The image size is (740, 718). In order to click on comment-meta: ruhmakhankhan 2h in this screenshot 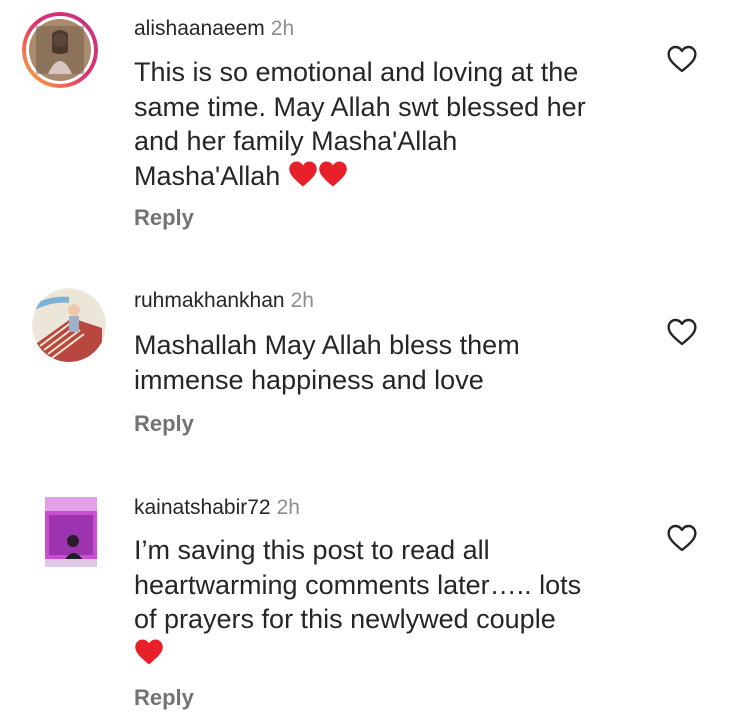, I will do `click(224, 301)`.